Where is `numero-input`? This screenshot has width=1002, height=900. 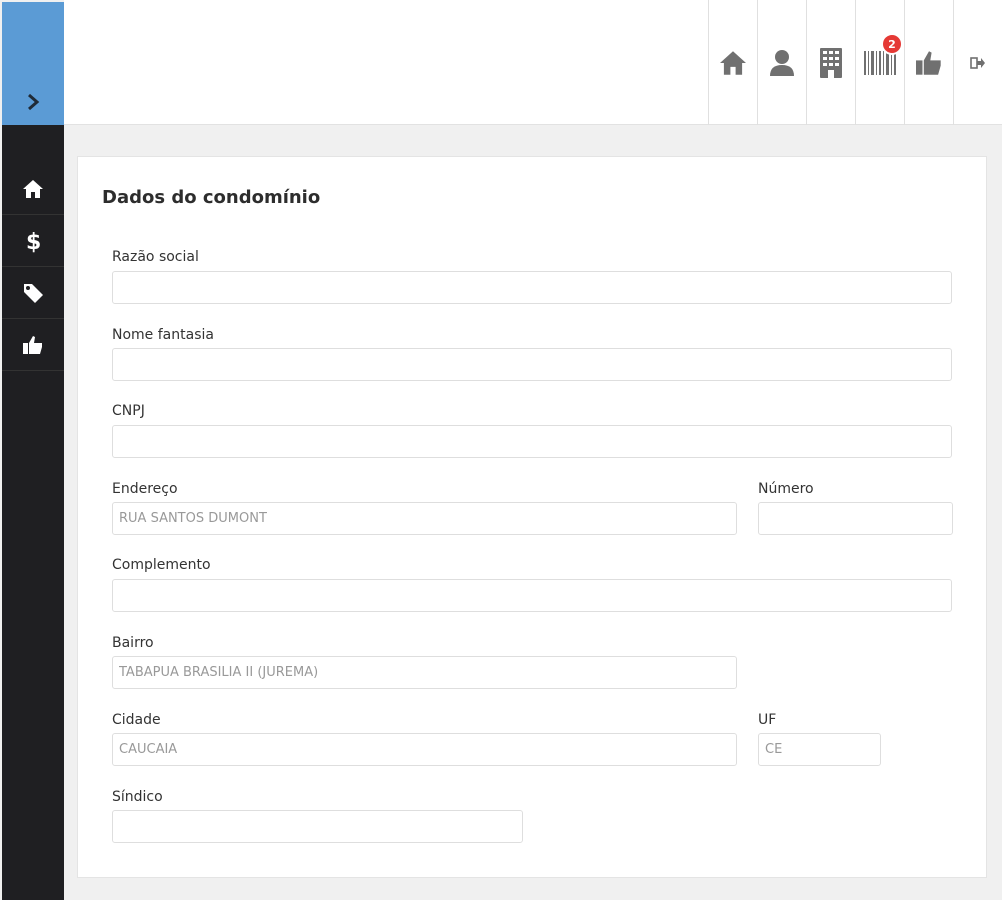
numero-input is located at coordinates (855, 518).